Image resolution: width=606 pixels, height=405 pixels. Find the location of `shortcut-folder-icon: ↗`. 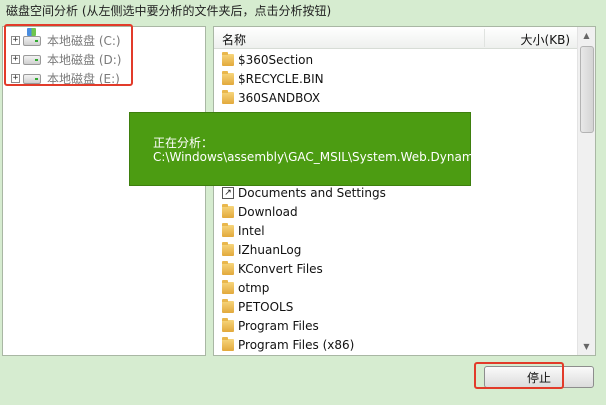

shortcut-folder-icon: ↗ is located at coordinates (228, 192).